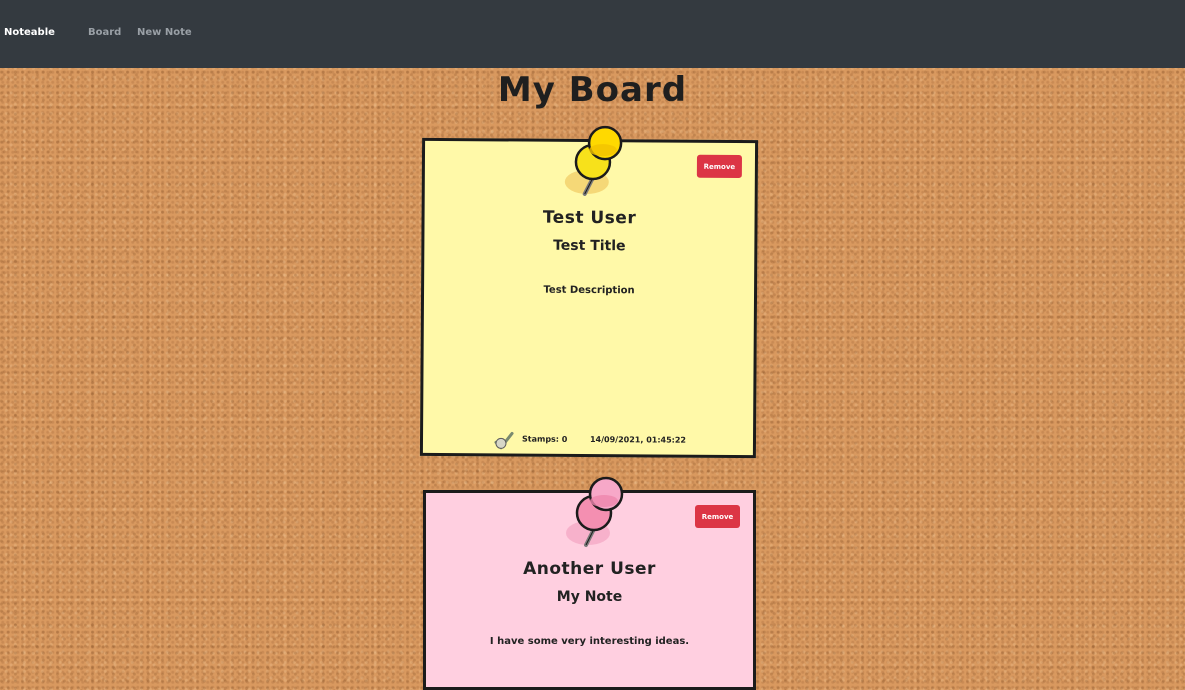 Image resolution: width=1185 pixels, height=690 pixels. What do you see at coordinates (638, 440) in the screenshot?
I see `note-timestamp: 14/09/2021, 01:45:22` at bounding box center [638, 440].